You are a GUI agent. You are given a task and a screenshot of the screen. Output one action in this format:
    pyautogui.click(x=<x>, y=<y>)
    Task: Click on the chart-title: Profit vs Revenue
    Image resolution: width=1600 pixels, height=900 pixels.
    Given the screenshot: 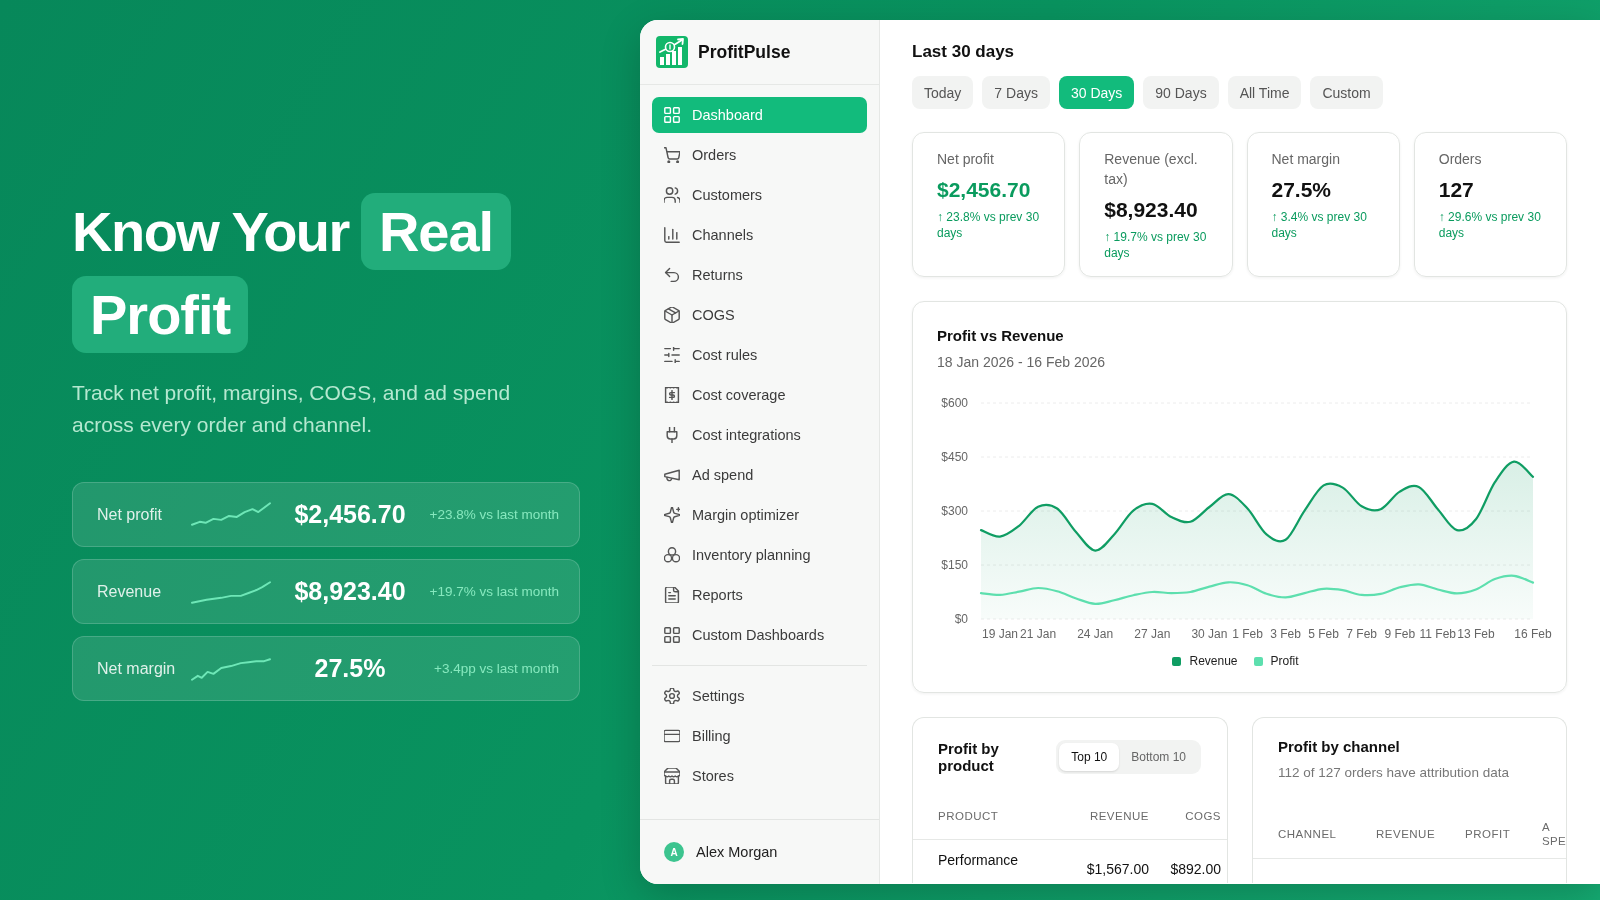 What is the action you would take?
    pyautogui.click(x=1001, y=336)
    